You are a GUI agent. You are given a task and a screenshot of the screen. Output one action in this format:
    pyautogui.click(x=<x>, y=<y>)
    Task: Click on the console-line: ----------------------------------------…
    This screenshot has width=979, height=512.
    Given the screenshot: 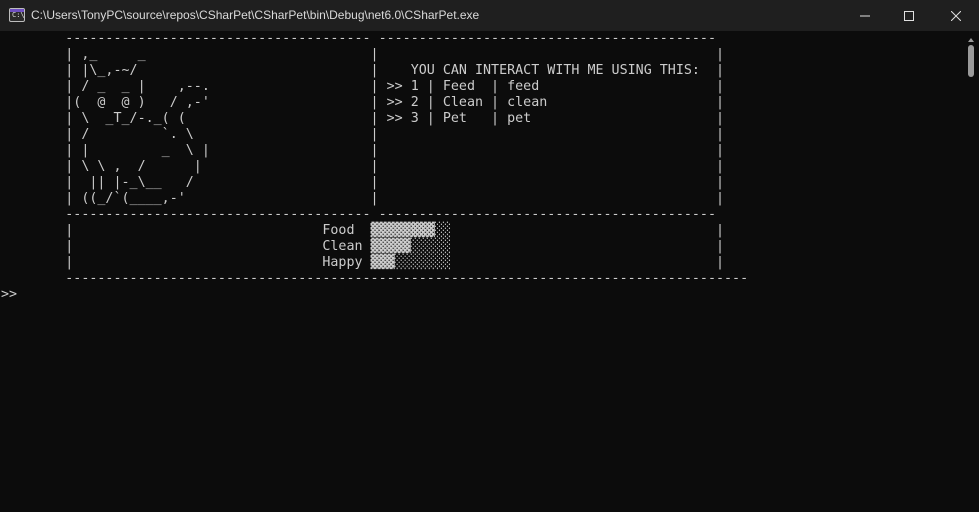 What is the action you would take?
    pyautogui.click(x=375, y=278)
    